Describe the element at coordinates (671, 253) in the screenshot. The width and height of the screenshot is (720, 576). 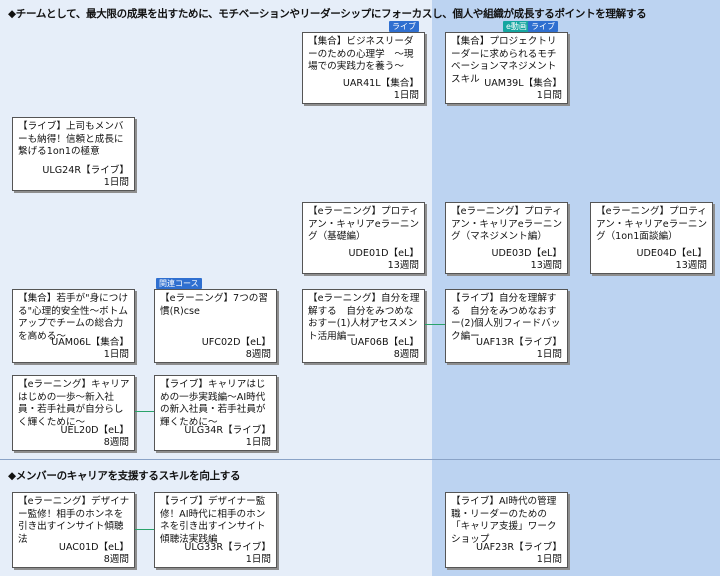
I see `course-code: UDE04D【eL】` at that location.